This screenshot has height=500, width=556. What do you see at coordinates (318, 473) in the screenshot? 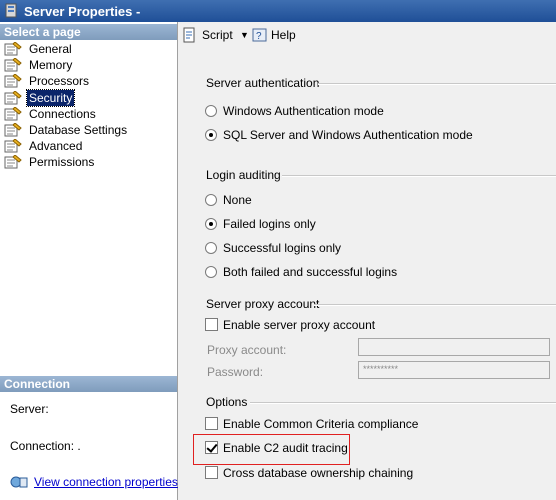
I see `cross-db-chaining-label: Cross database ownership chaining` at bounding box center [318, 473].